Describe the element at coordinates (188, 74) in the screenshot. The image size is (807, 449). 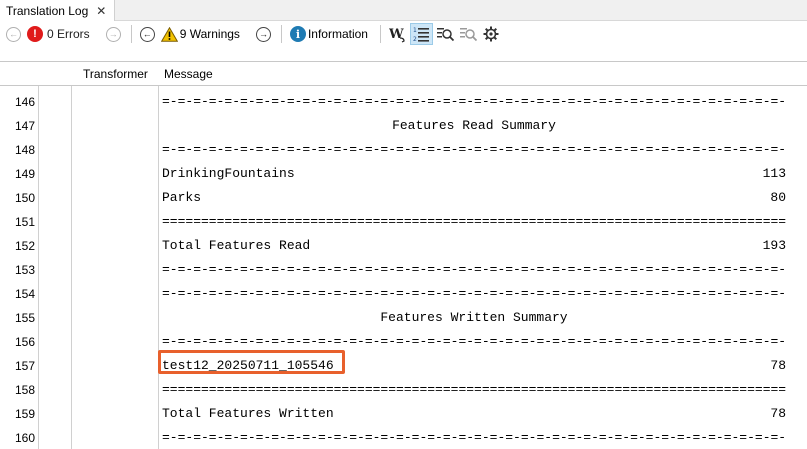
I see `header-message: Message` at that location.